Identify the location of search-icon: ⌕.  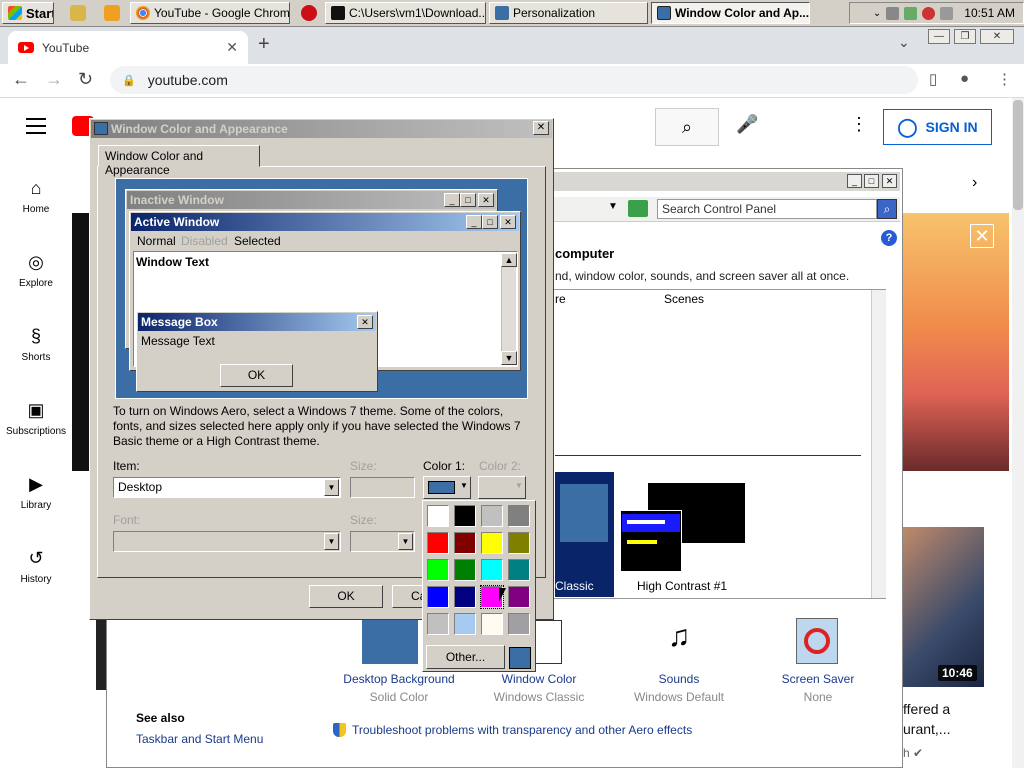
(887, 209).